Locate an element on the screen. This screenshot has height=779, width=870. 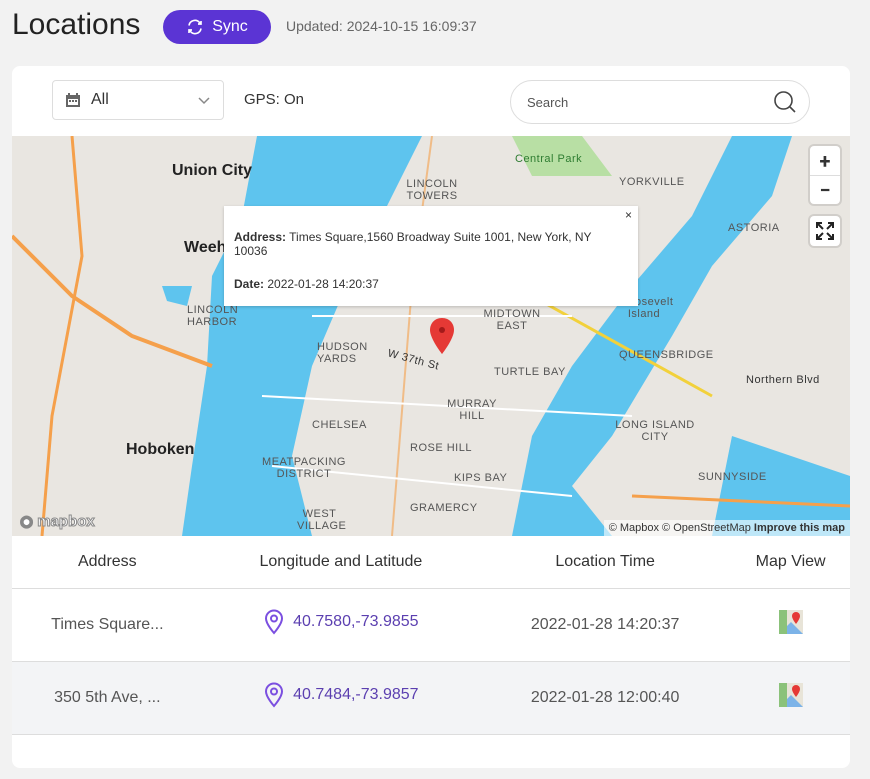
calendar-icon is located at coordinates (73, 100).